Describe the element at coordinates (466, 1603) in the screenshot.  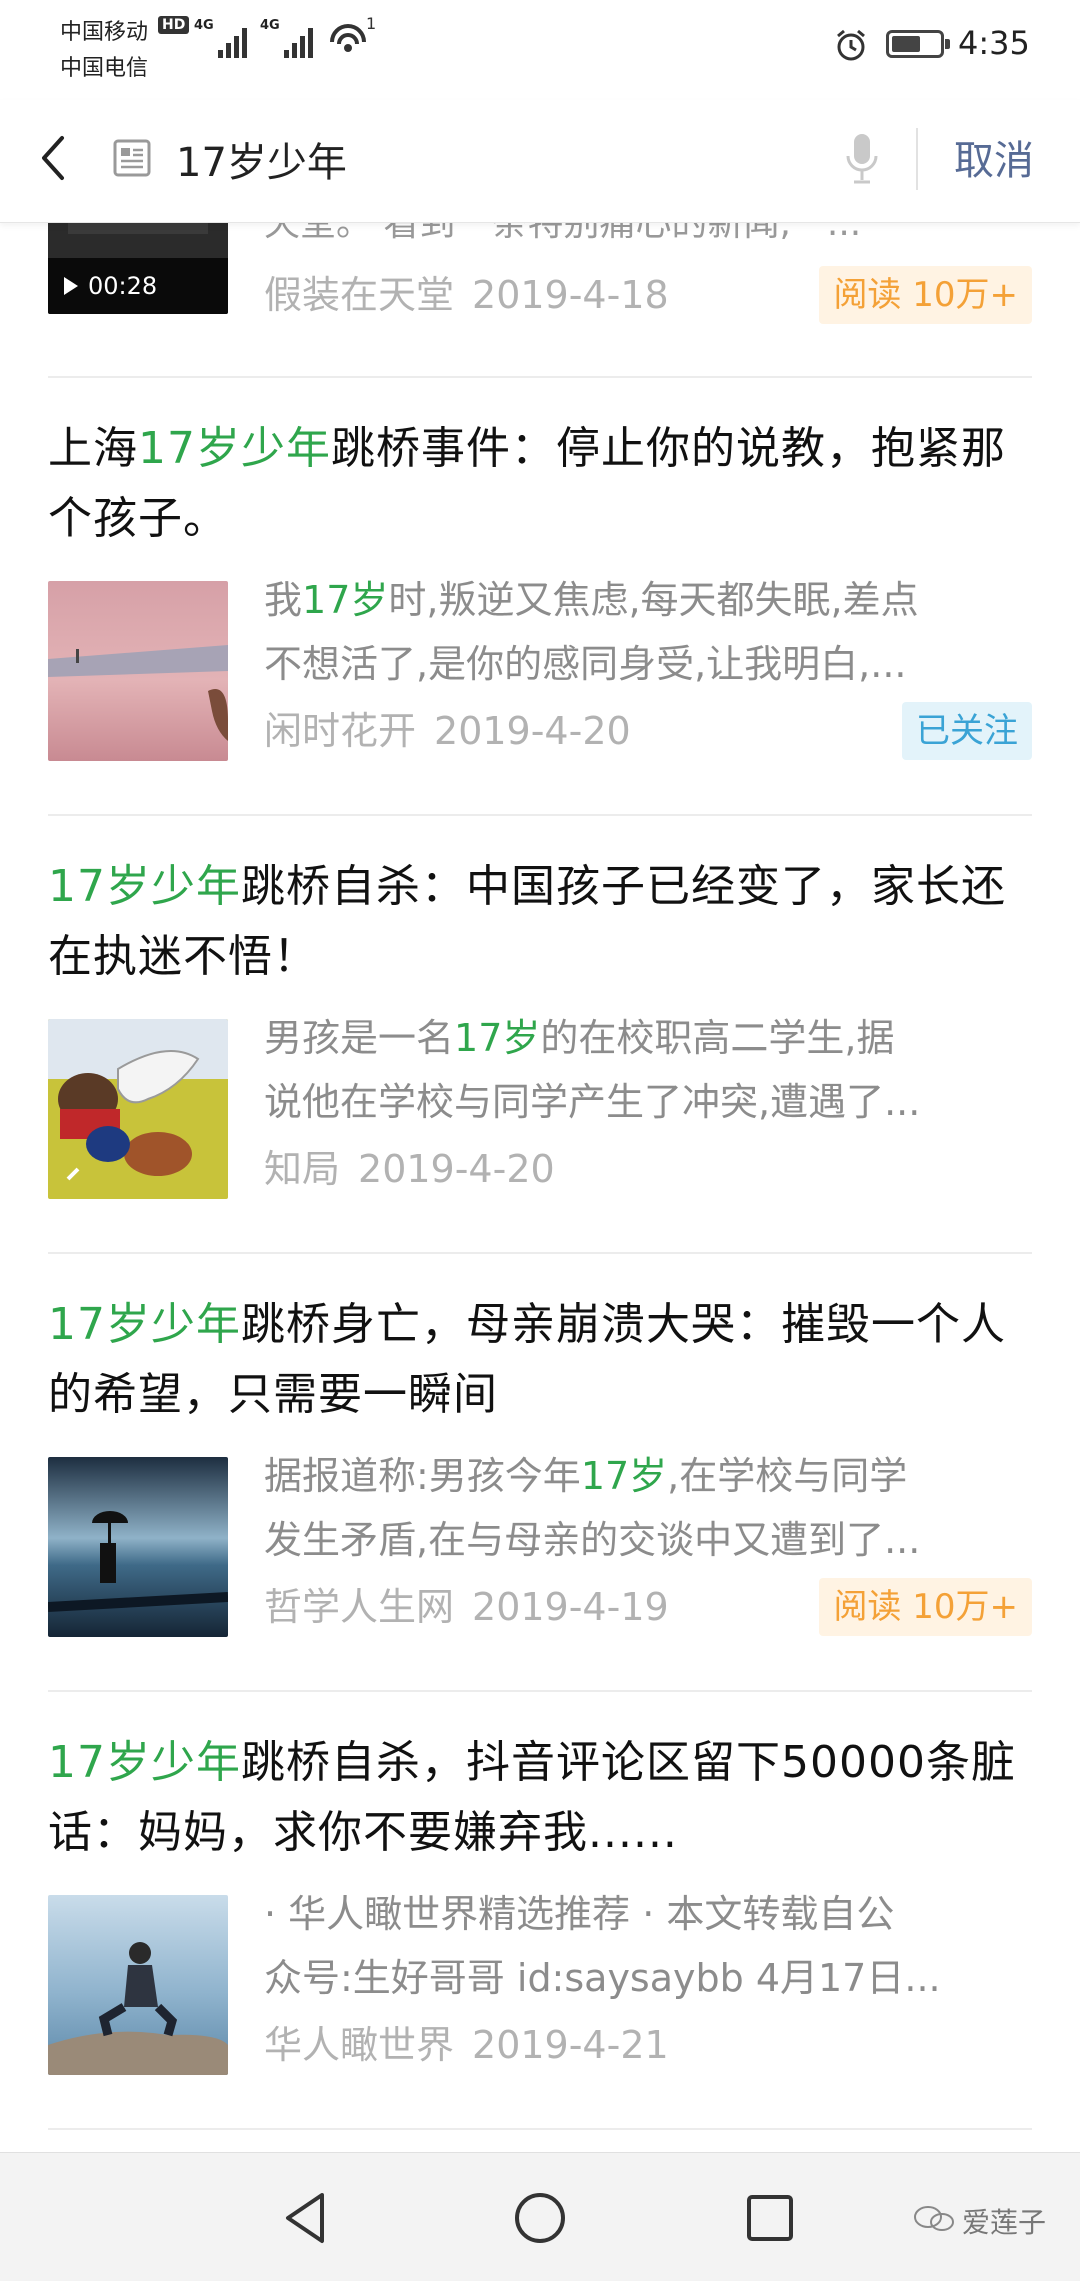
I see `result-meta: 哲学人生网 2019-4-19` at that location.